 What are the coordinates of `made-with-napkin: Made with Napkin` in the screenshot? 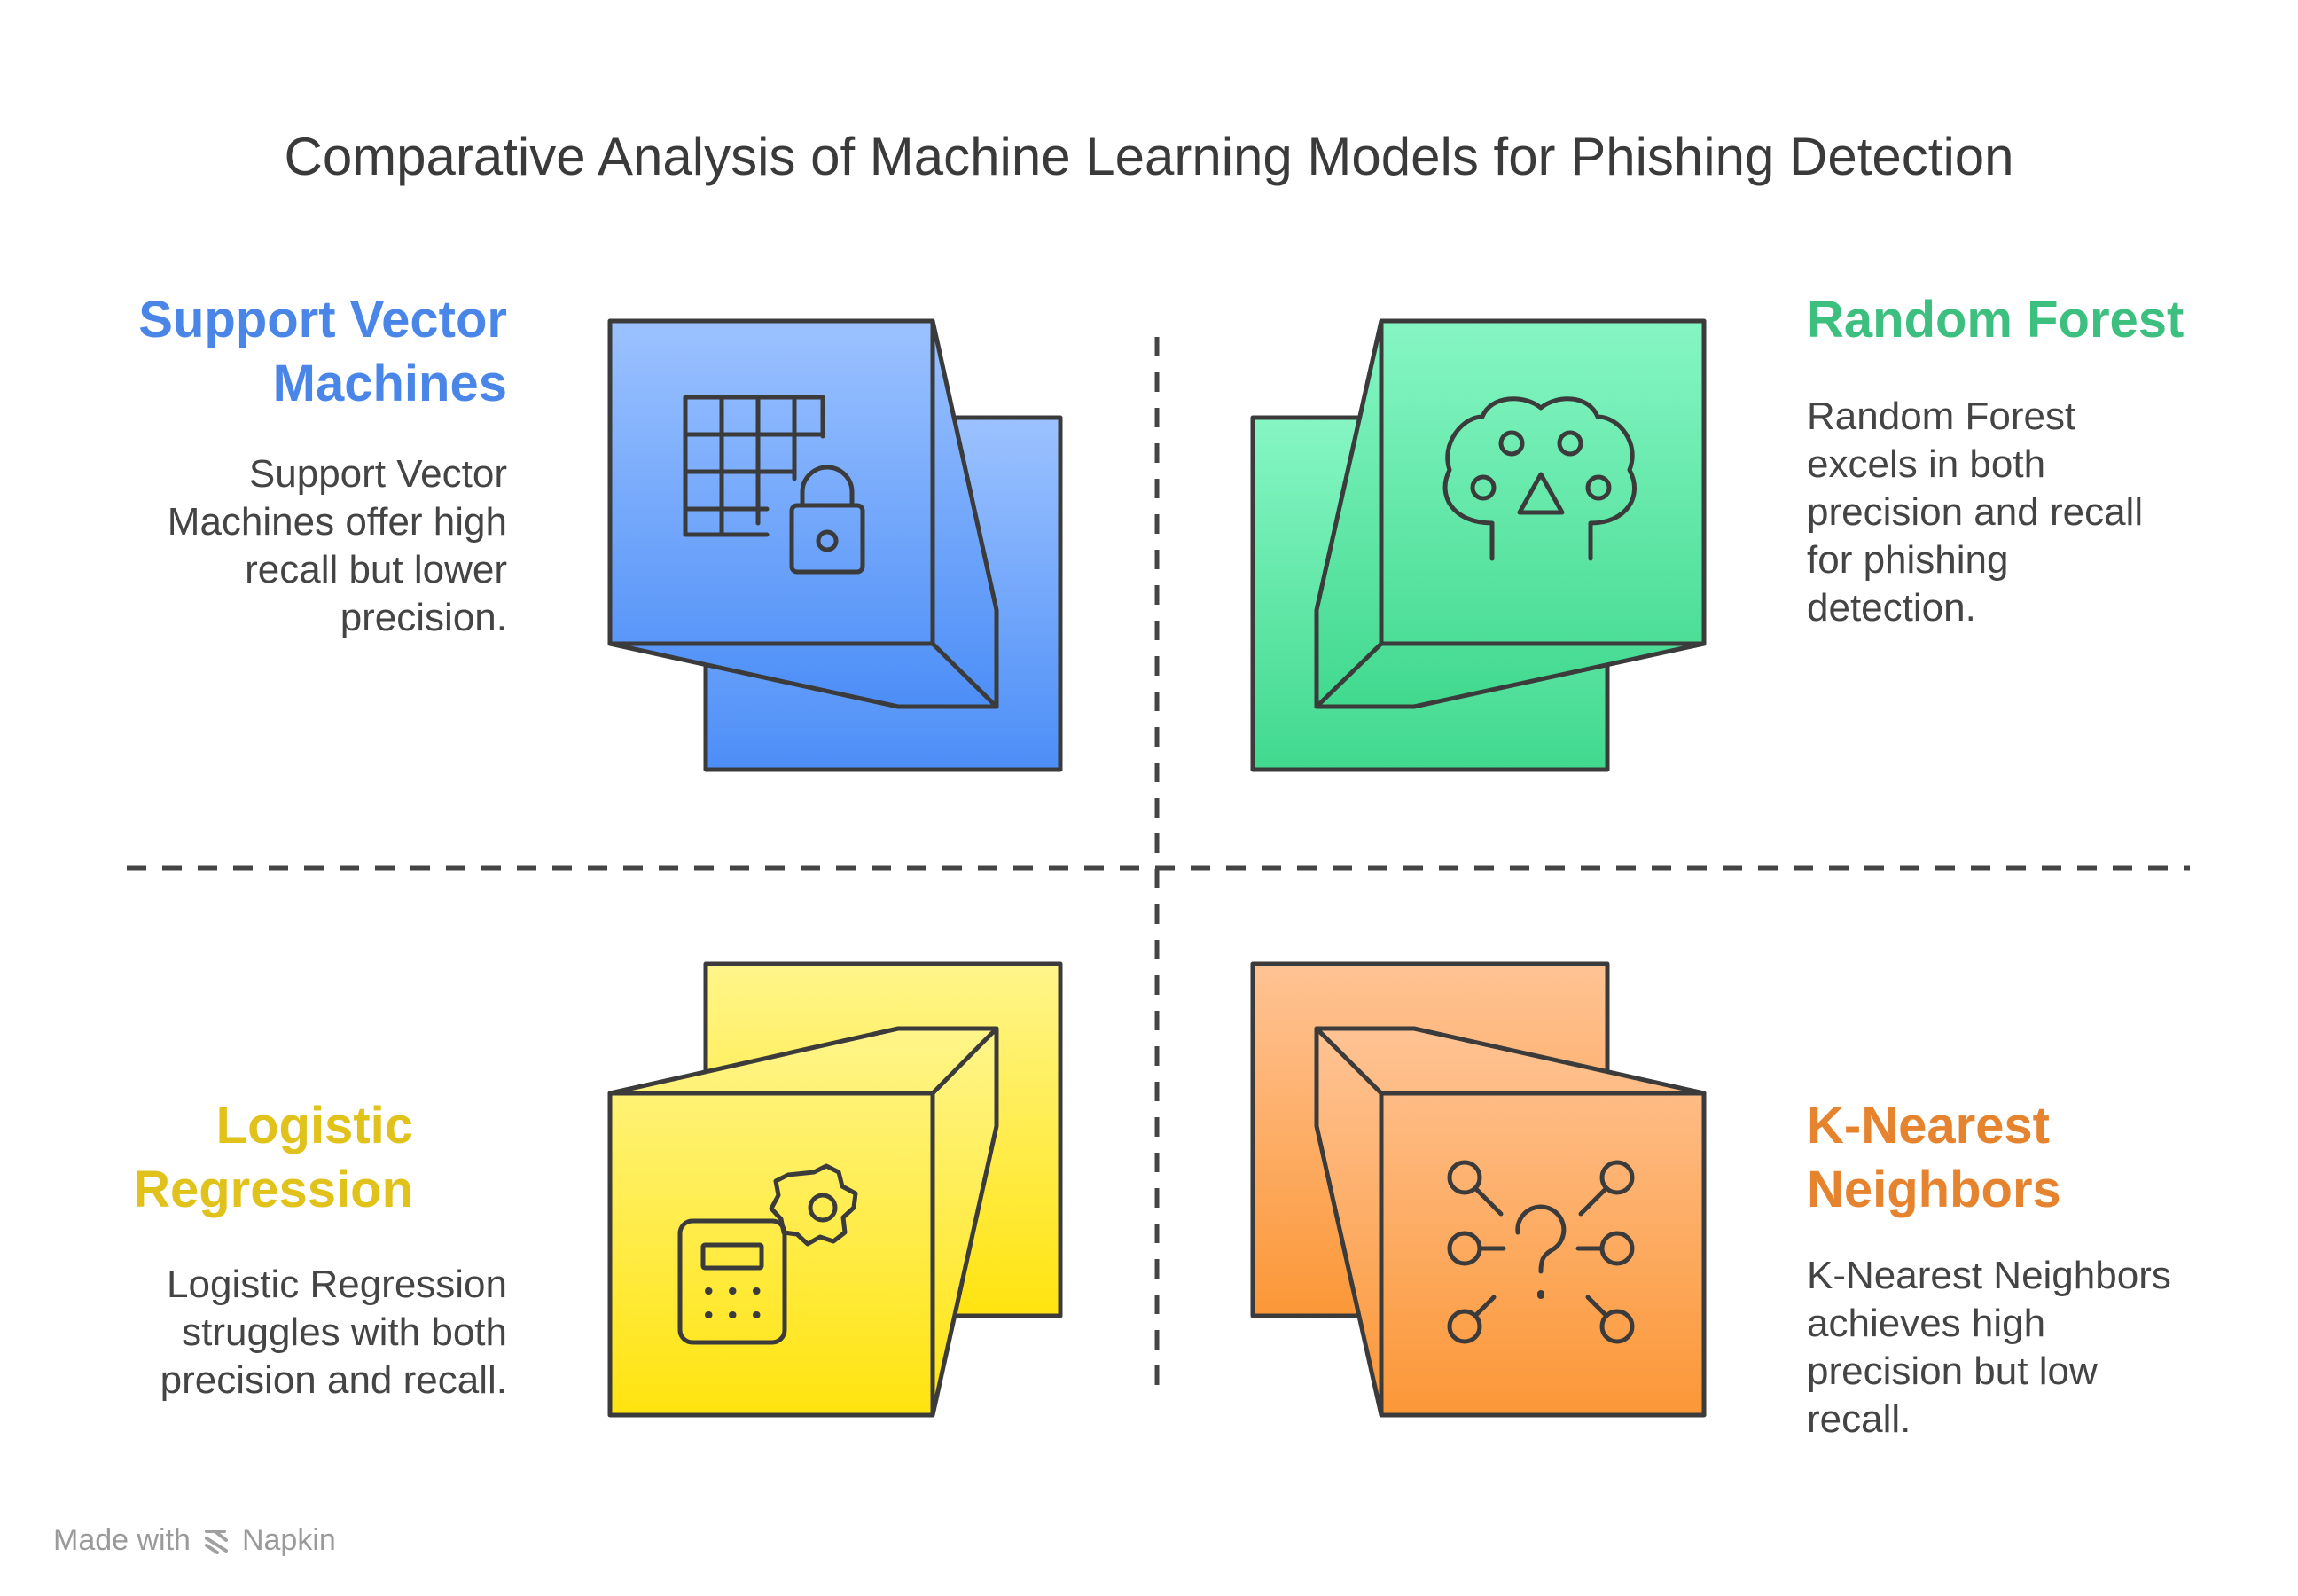 It's located at (194, 1540).